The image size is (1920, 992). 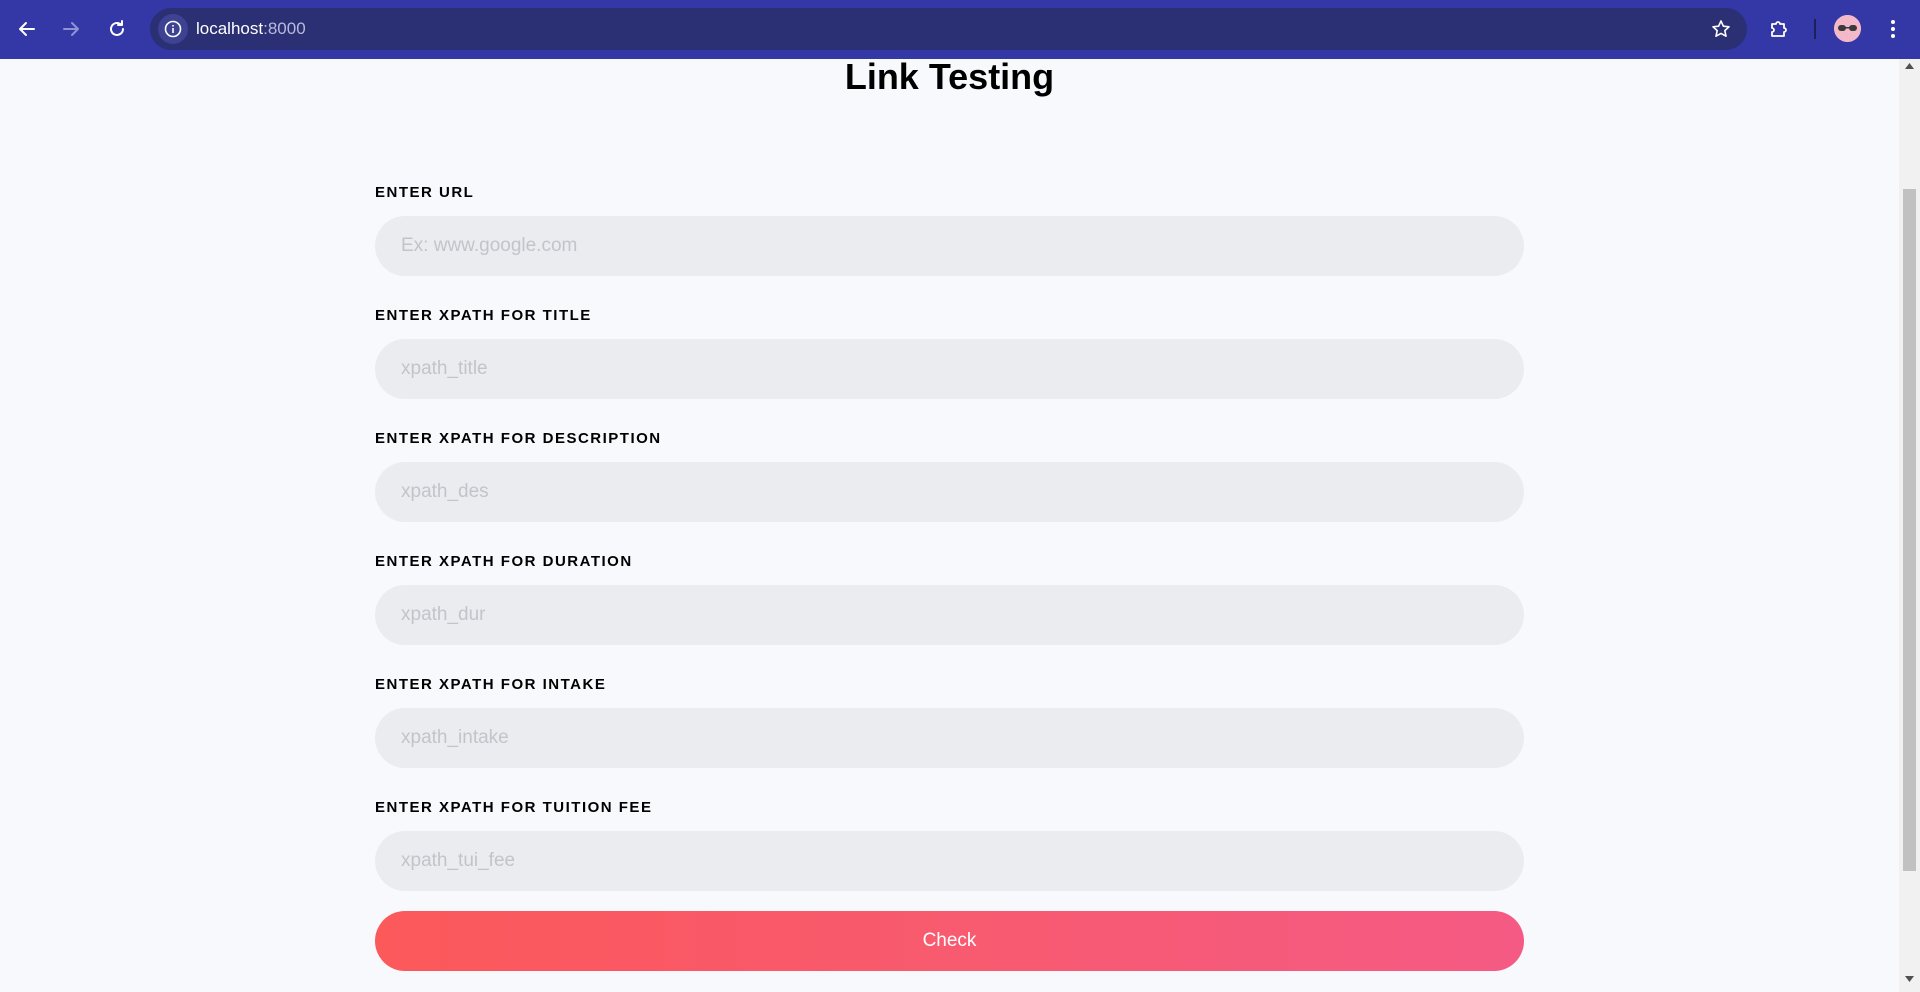 I want to click on back-button, so click(x=27, y=29).